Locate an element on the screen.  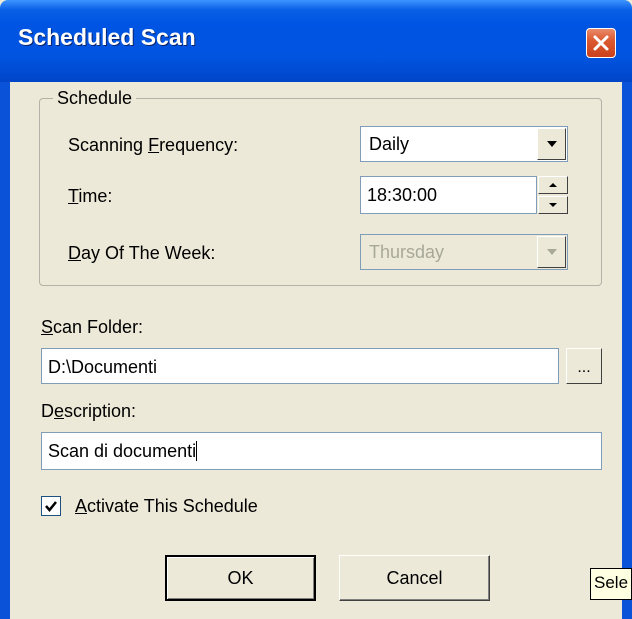
window-frame-left is located at coordinates (5, 350).